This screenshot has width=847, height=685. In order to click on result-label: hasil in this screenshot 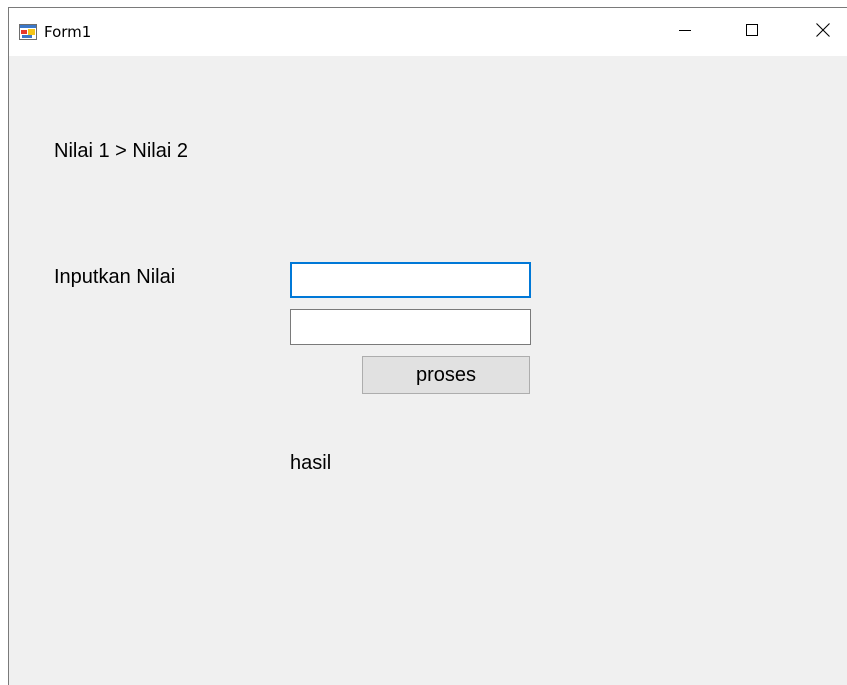, I will do `click(311, 463)`.